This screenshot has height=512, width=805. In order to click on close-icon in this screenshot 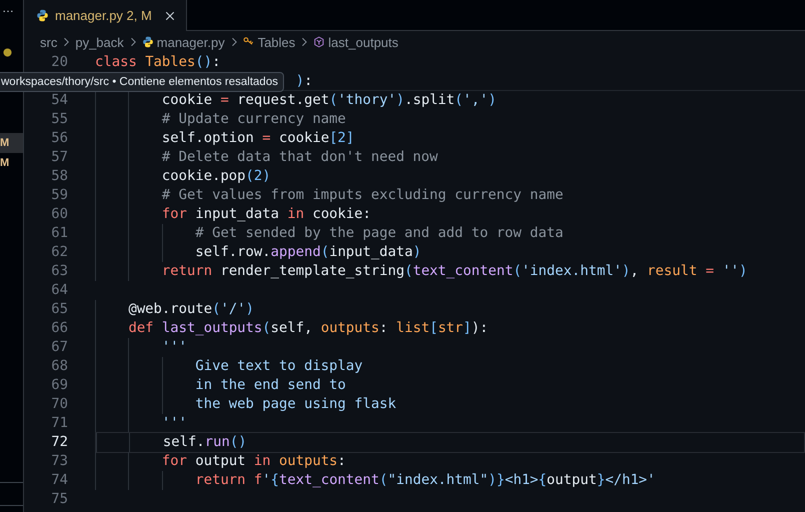, I will do `click(170, 16)`.